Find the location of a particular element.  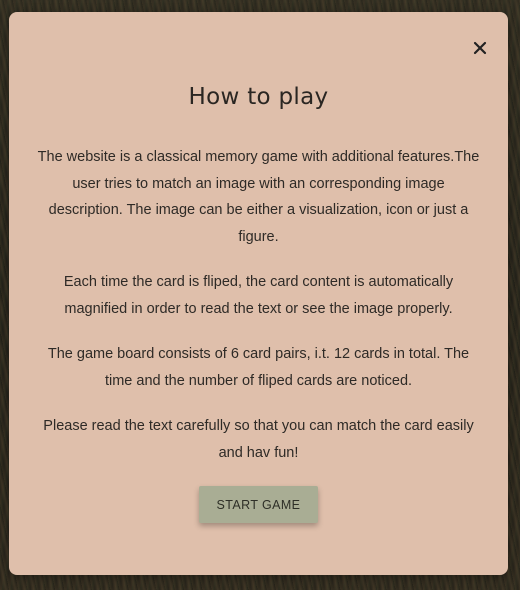

start-game-button: START GAME is located at coordinates (258, 504).